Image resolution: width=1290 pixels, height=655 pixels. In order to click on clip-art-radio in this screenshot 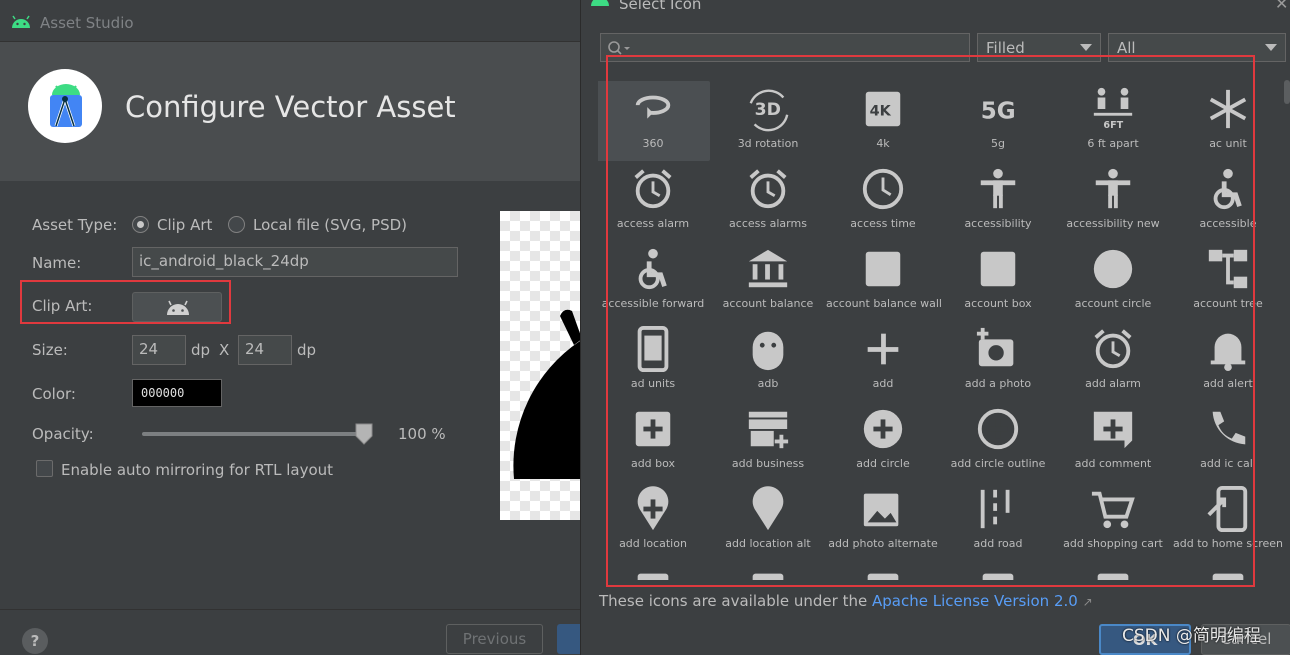, I will do `click(140, 224)`.